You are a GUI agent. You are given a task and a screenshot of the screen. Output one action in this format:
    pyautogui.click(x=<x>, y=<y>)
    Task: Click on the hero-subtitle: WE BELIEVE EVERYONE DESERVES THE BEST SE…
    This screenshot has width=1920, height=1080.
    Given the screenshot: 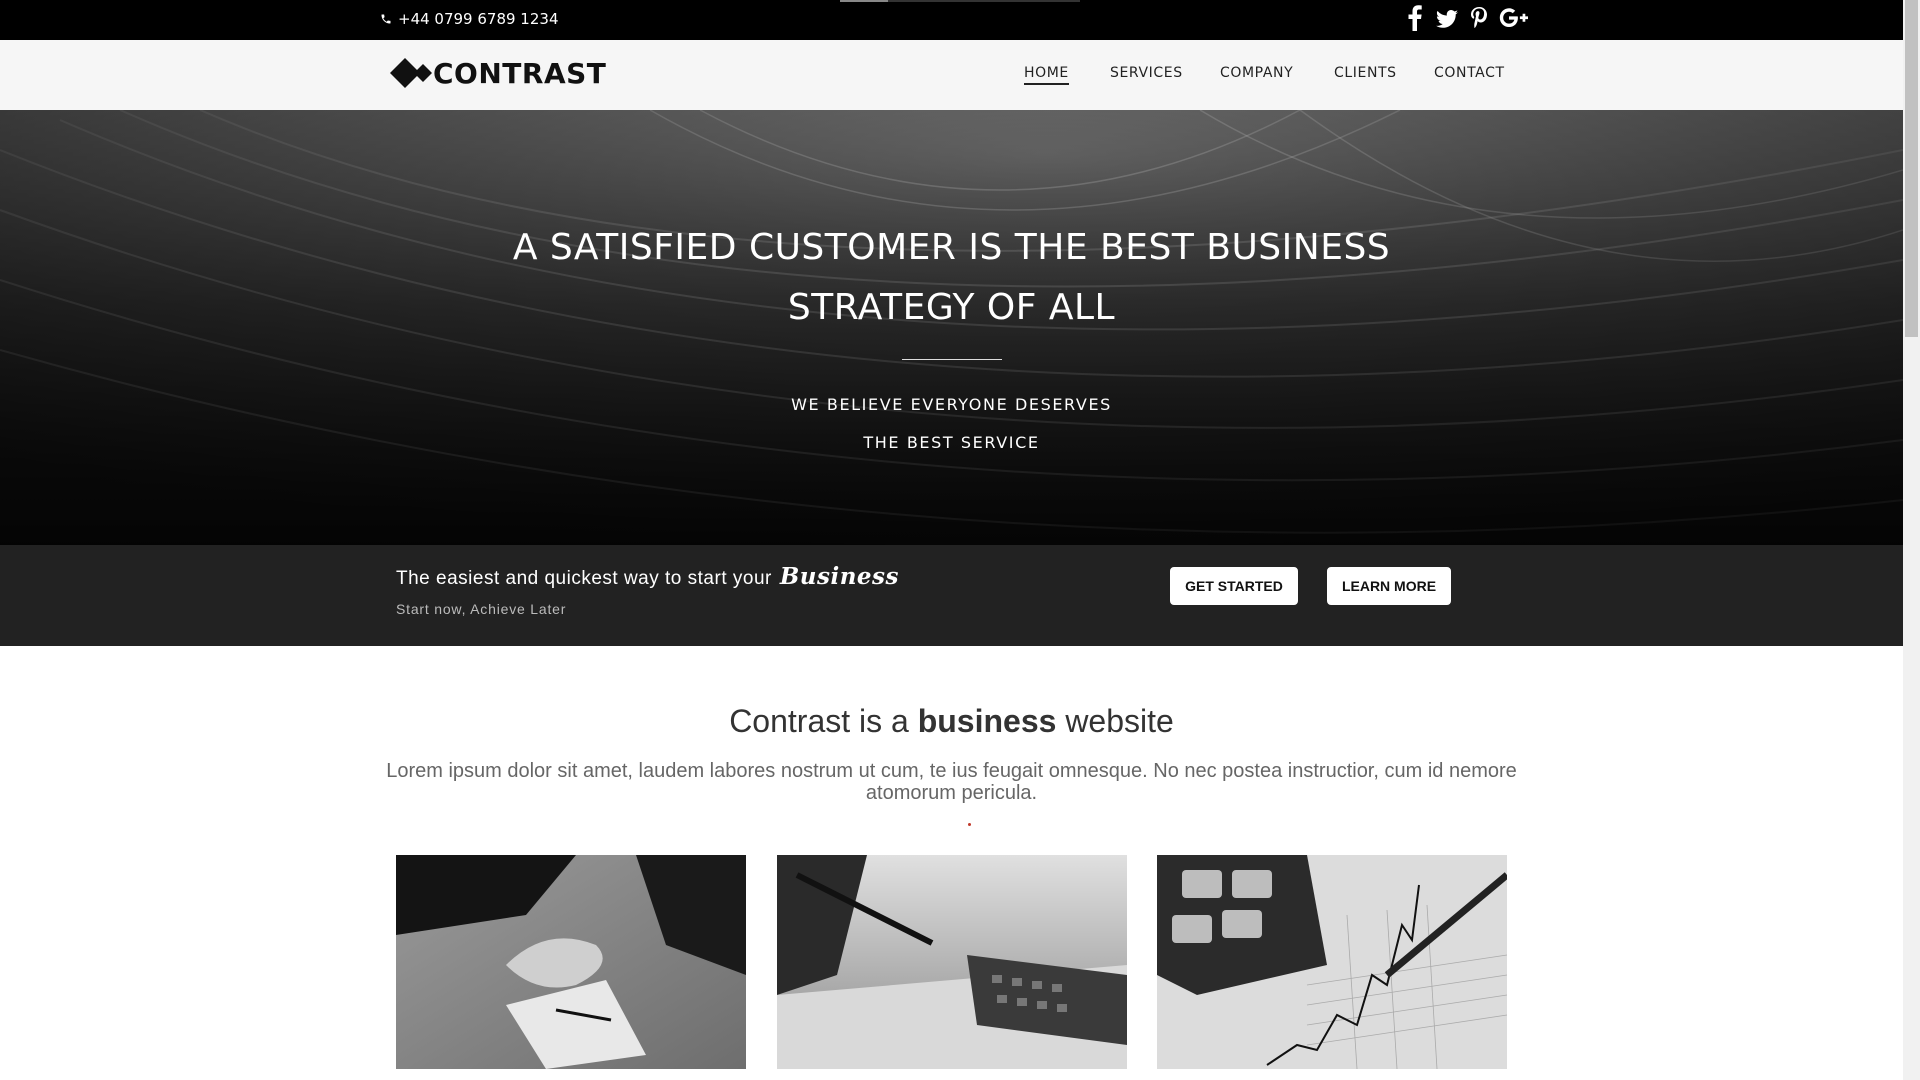 What is the action you would take?
    pyautogui.click(x=951, y=424)
    